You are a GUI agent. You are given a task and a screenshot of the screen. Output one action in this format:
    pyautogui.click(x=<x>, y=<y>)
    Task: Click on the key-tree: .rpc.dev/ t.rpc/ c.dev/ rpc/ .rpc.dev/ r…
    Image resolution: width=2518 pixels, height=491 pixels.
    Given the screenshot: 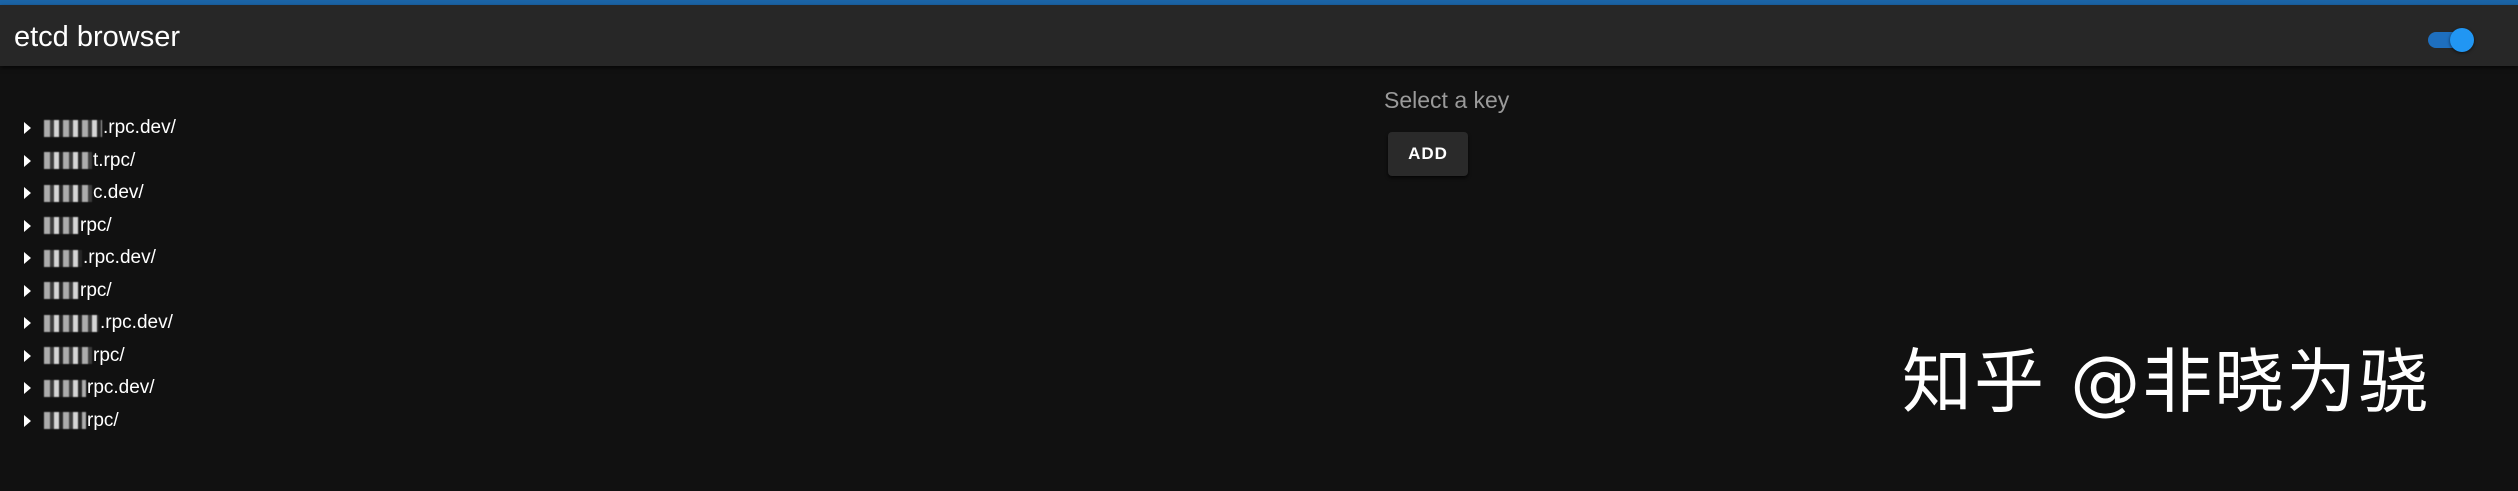 What is the action you would take?
    pyautogui.click(x=98, y=274)
    